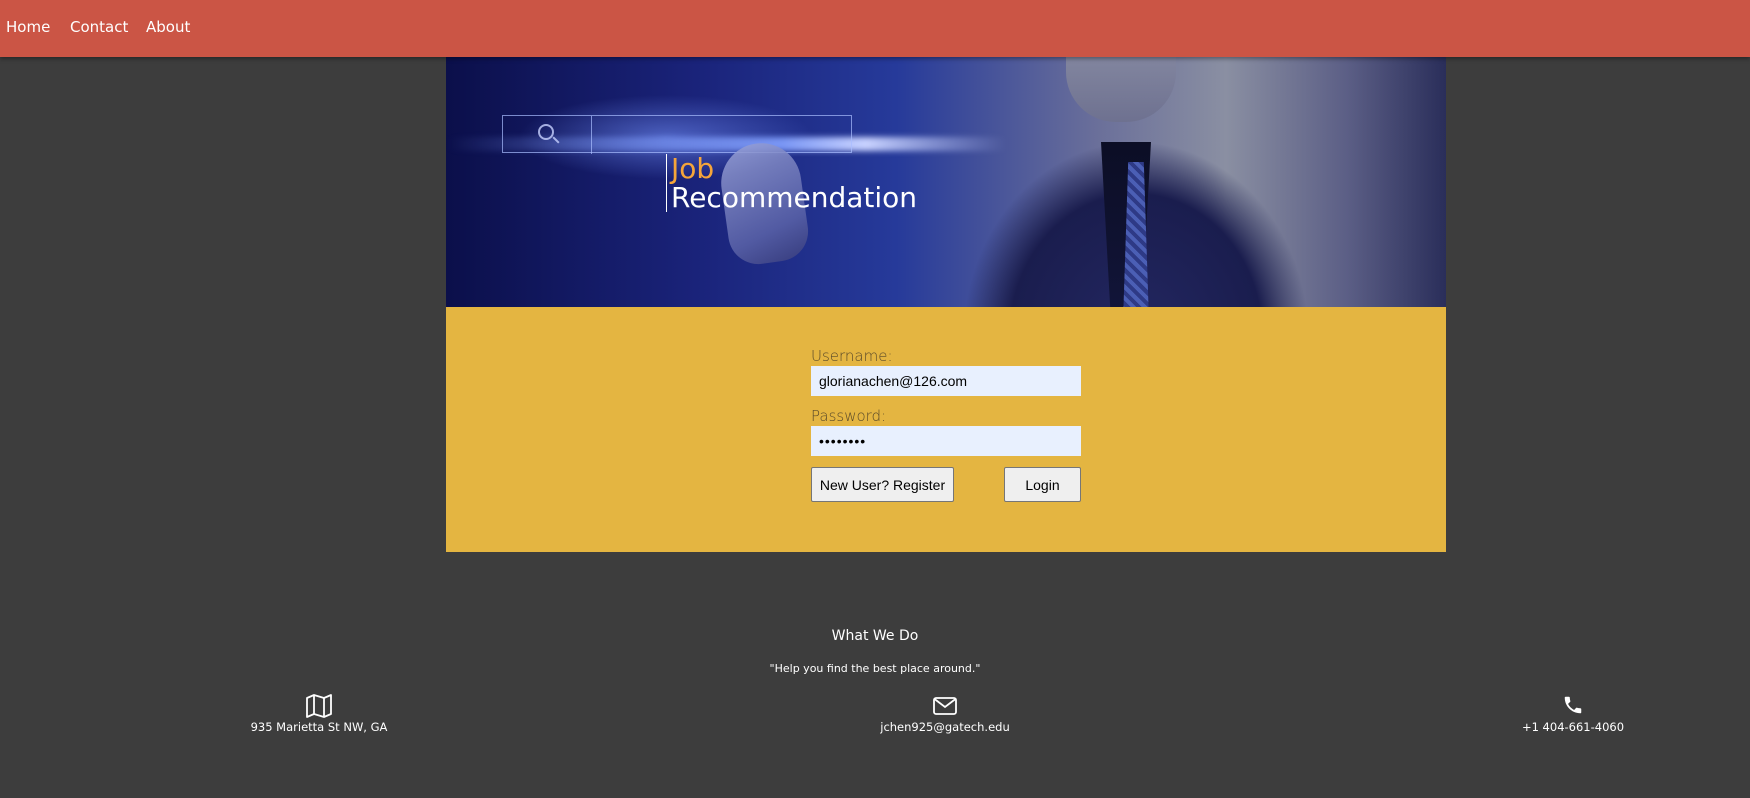  Describe the element at coordinates (849, 416) in the screenshot. I see `password-label: Password:` at that location.